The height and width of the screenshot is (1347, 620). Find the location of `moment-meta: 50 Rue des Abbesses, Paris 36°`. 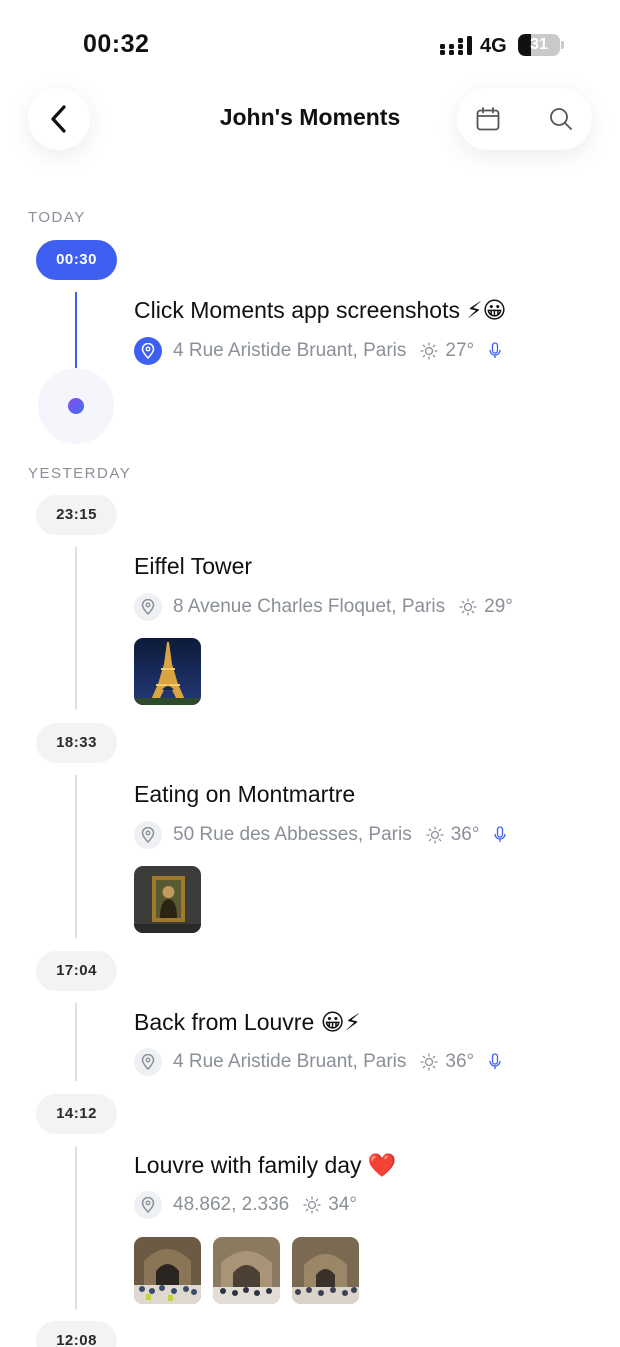

moment-meta: 50 Rue des Abbesses, Paris 36° is located at coordinates (320, 835).